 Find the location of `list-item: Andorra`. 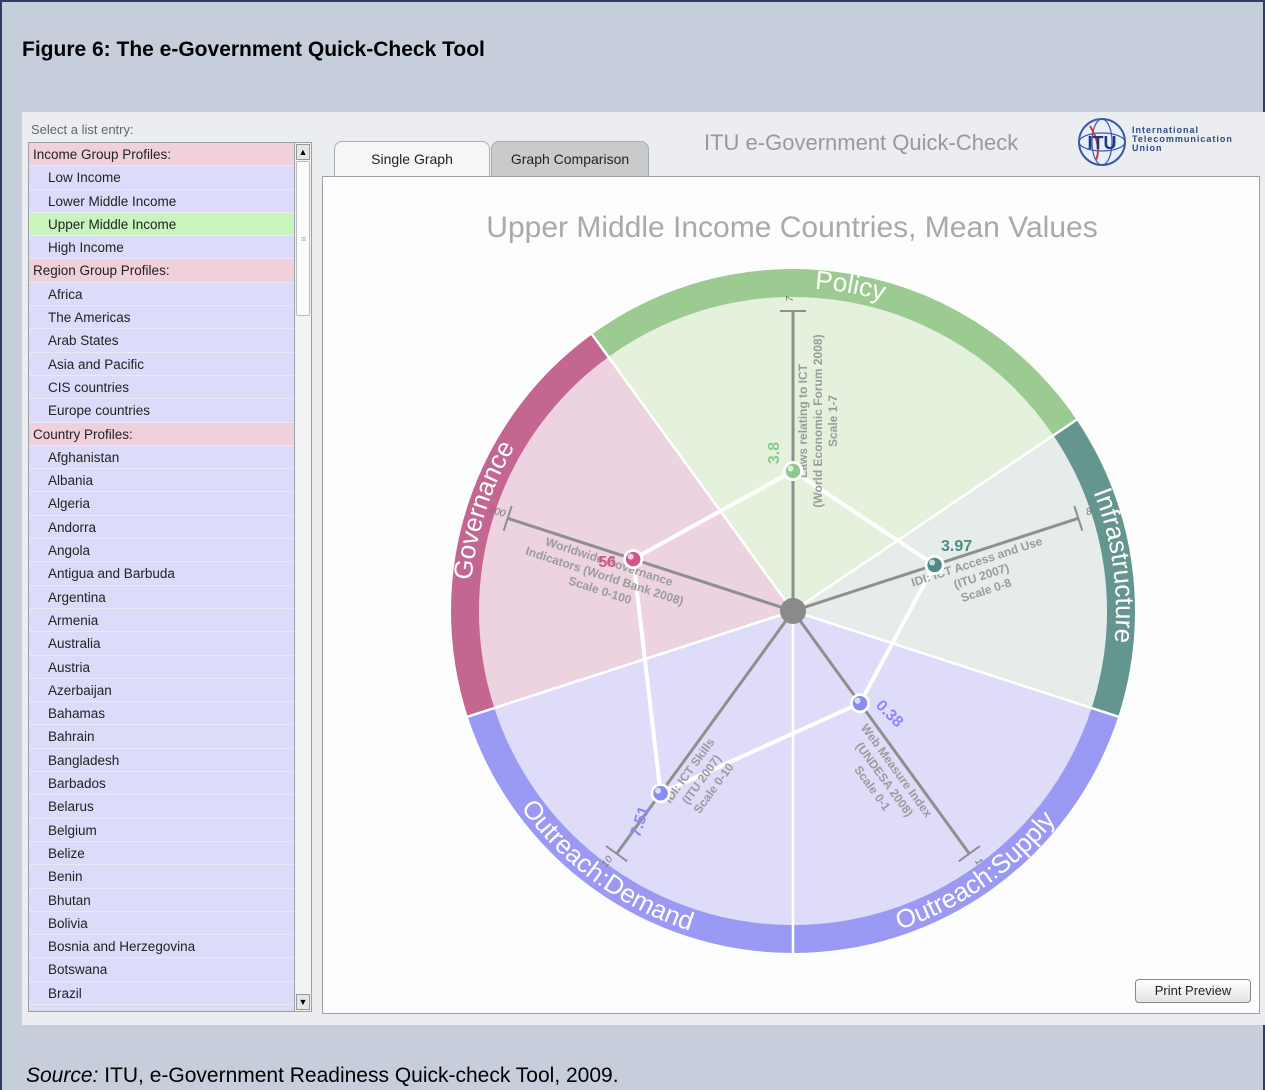

list-item: Andorra is located at coordinates (162, 527).